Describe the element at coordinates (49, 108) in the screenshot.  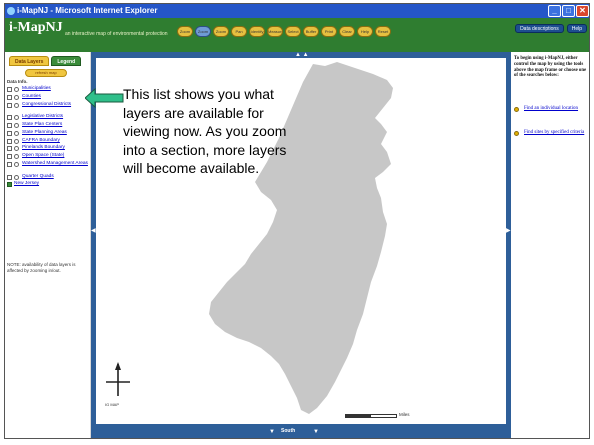
I see `layer-row: Congressional Districts` at that location.